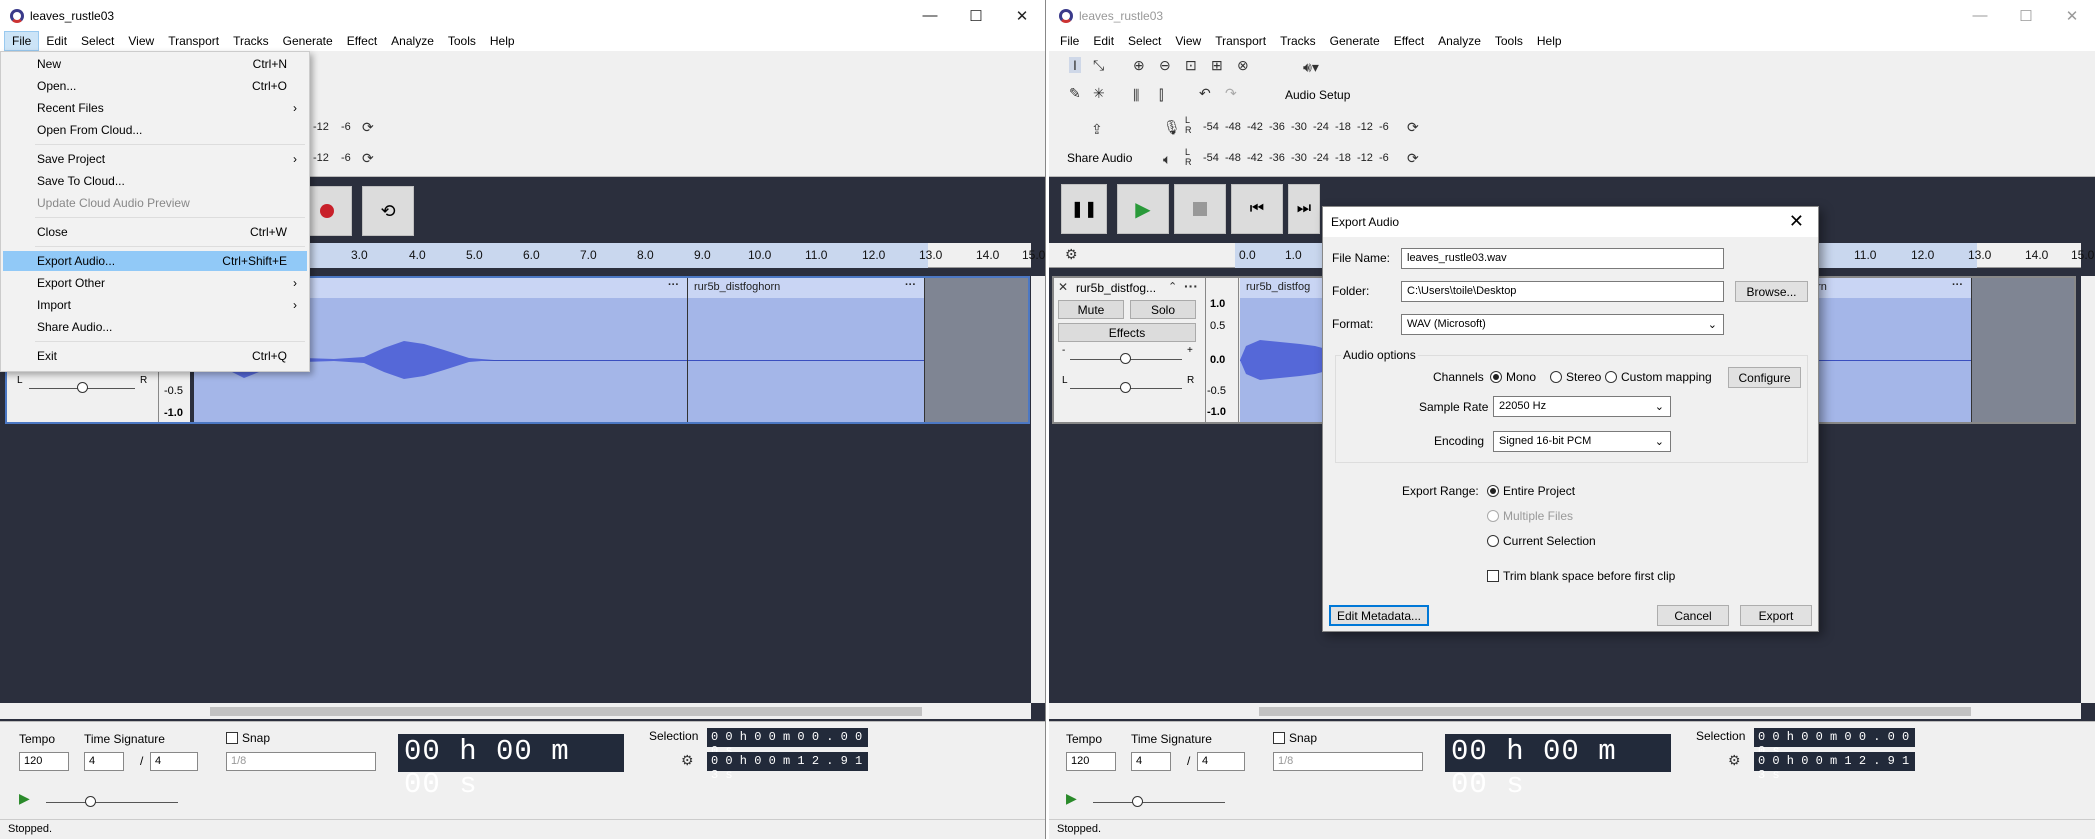 This screenshot has height=839, width=2095. Describe the element at coordinates (1163, 309) in the screenshot. I see `solo-button: Solo` at that location.